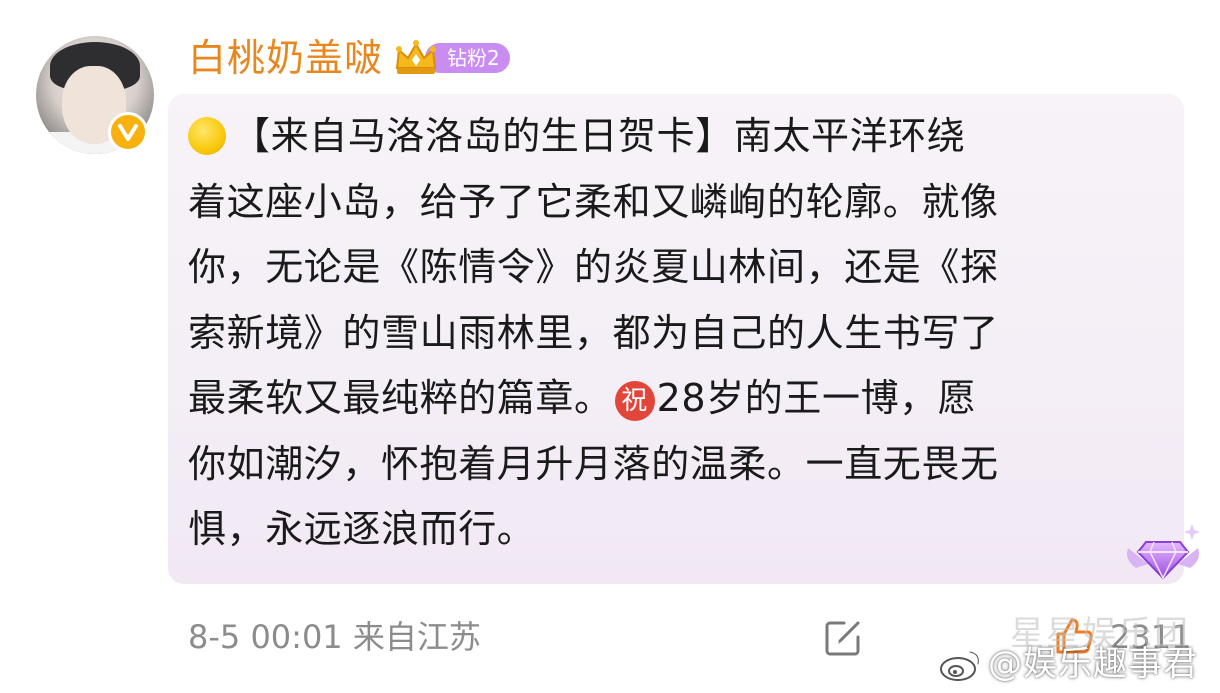 The image size is (1220, 693). I want to click on yellow-circle-emoji-icon, so click(207, 136).